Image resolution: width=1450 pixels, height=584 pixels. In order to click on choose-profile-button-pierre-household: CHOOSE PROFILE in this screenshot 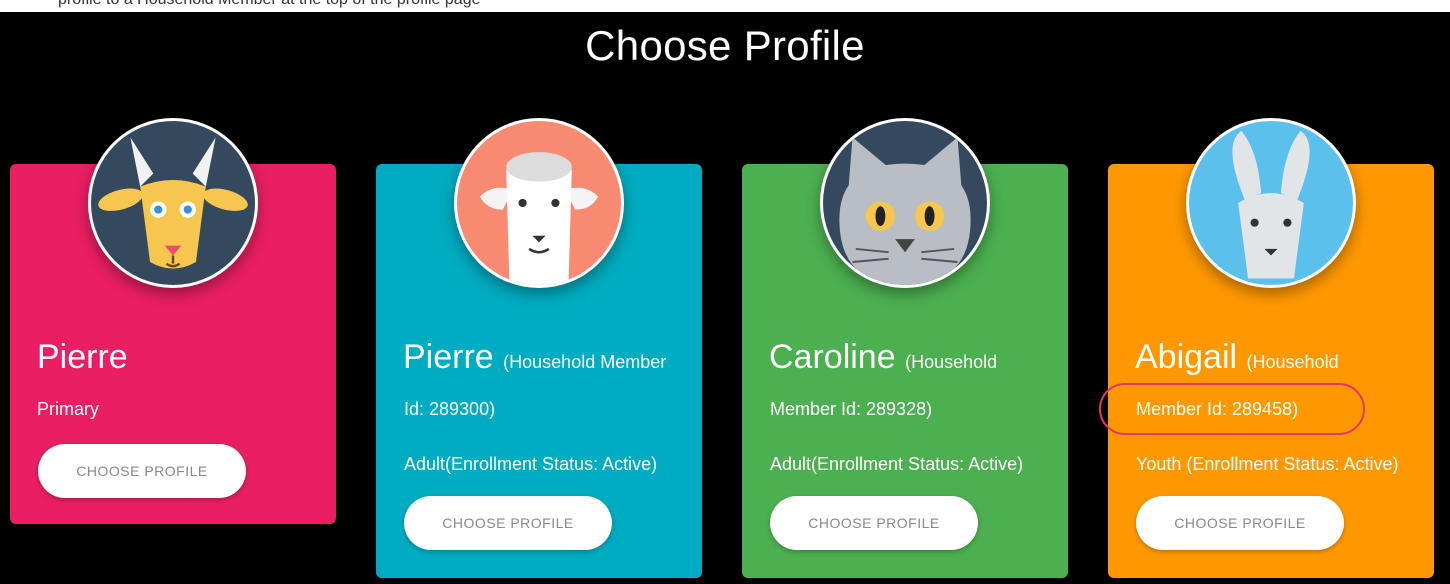, I will do `click(508, 523)`.